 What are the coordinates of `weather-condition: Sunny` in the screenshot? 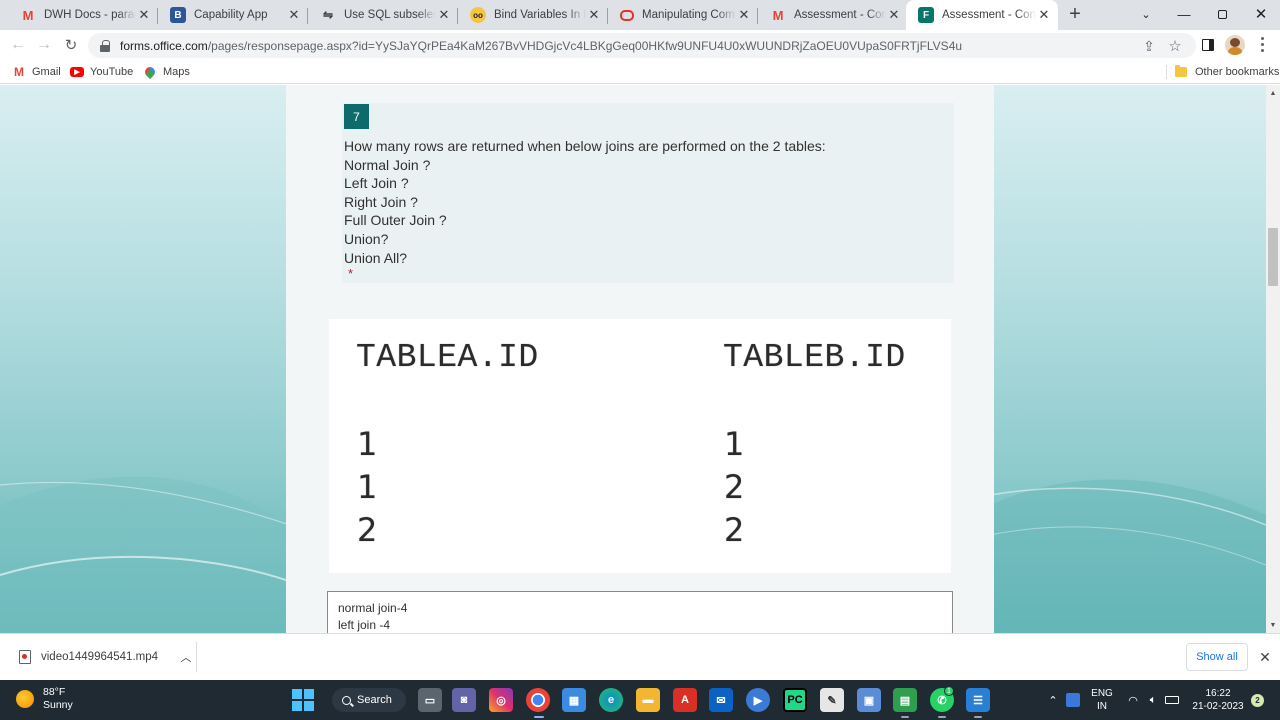 It's located at (58, 705).